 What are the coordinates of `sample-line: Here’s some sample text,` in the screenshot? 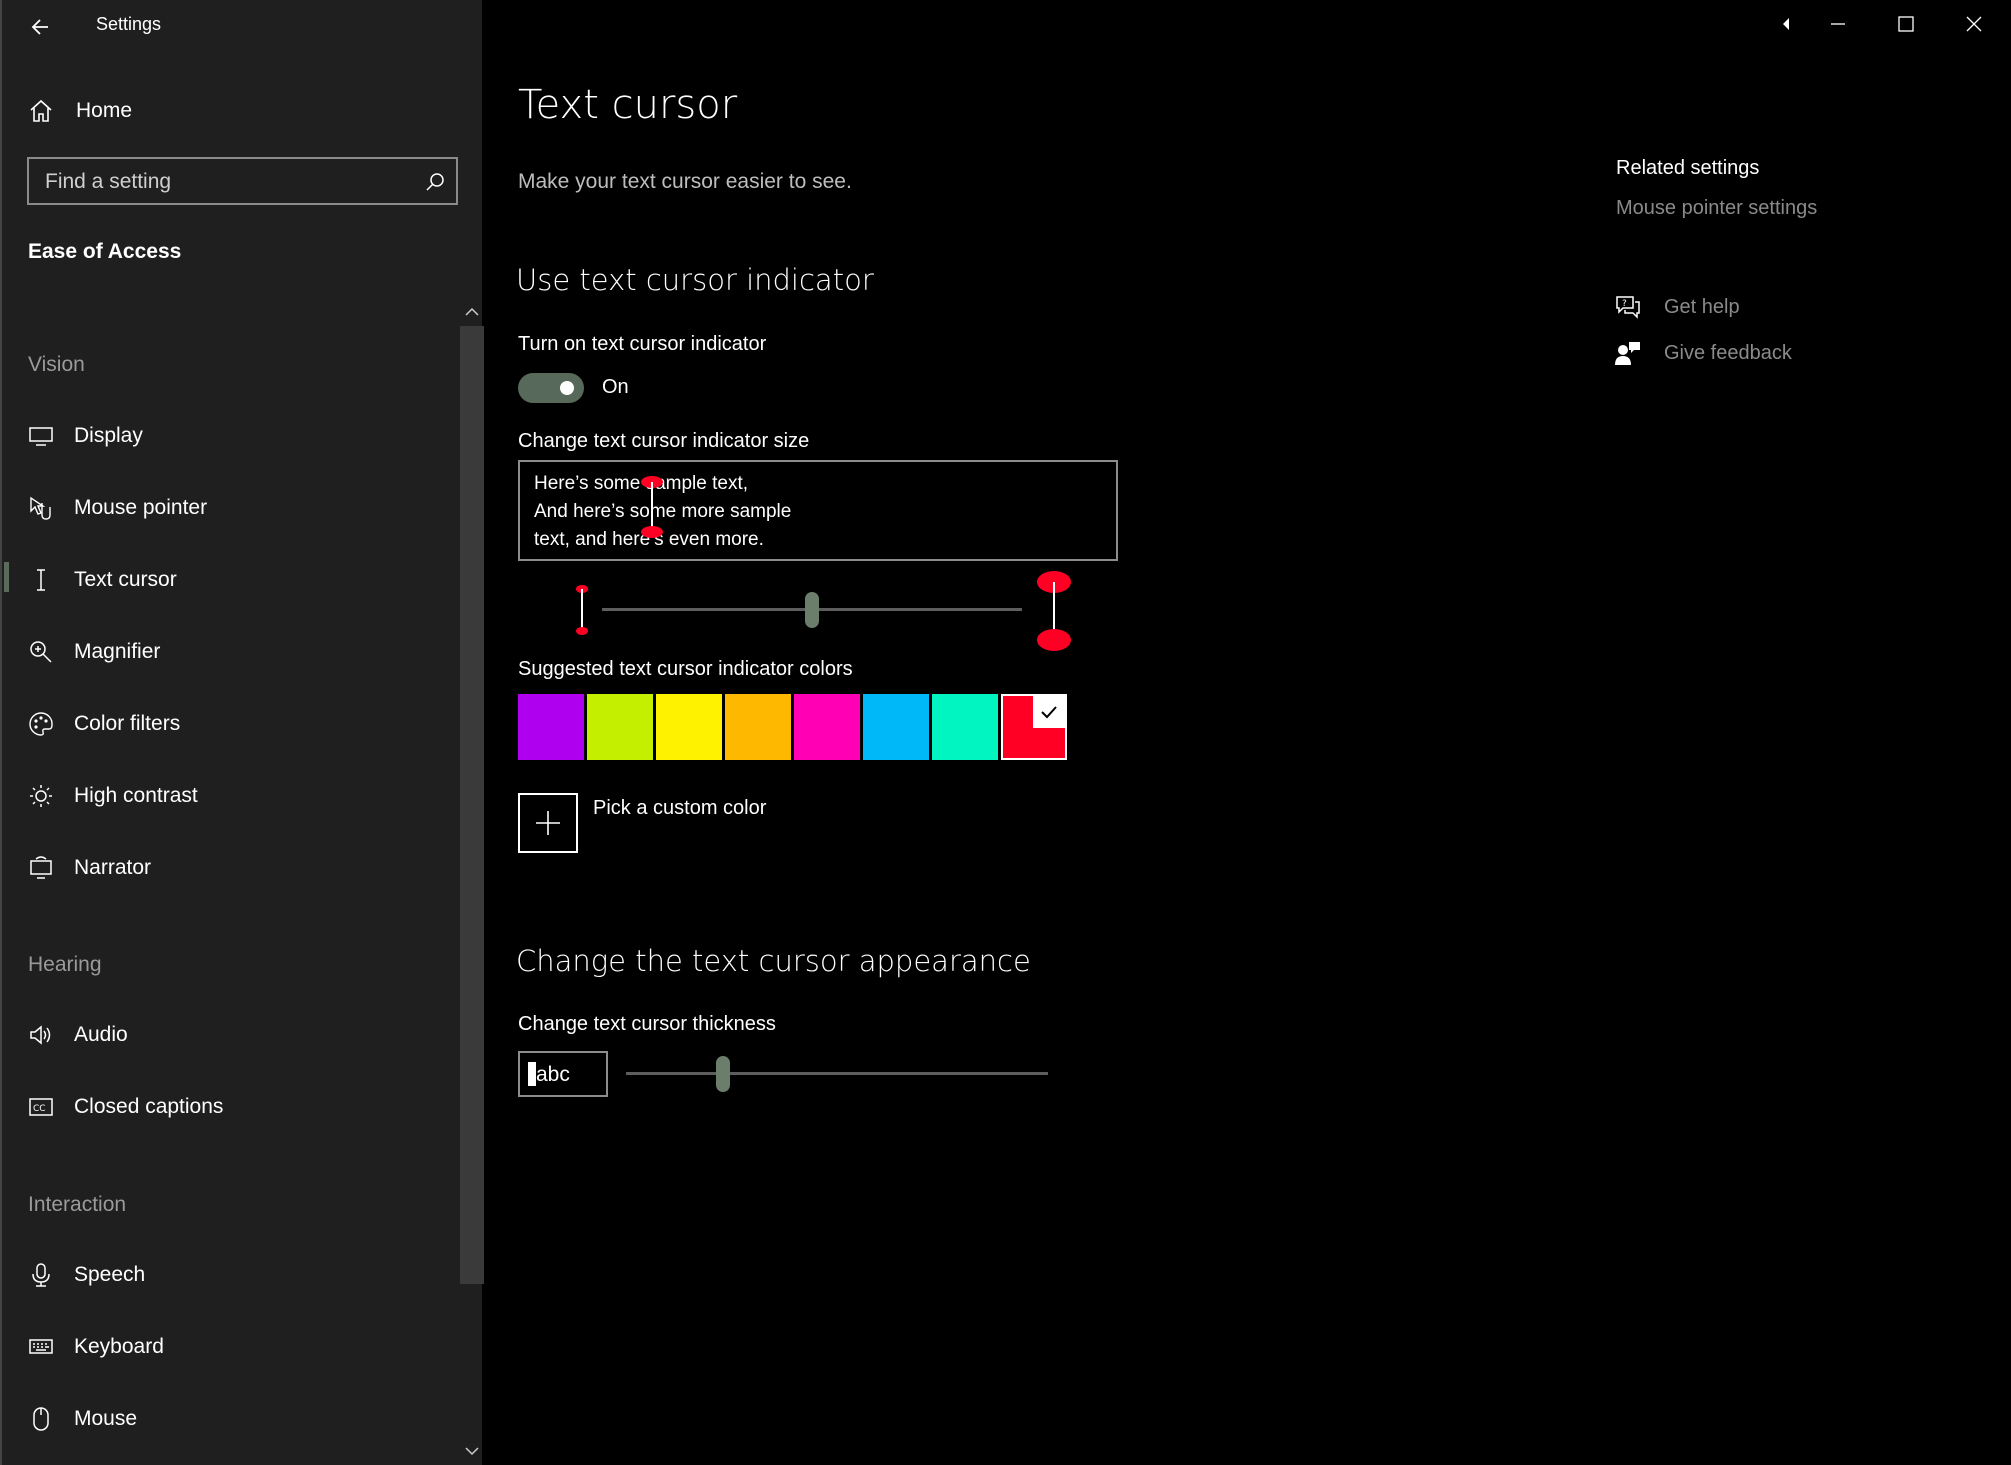 It's located at (641, 483).